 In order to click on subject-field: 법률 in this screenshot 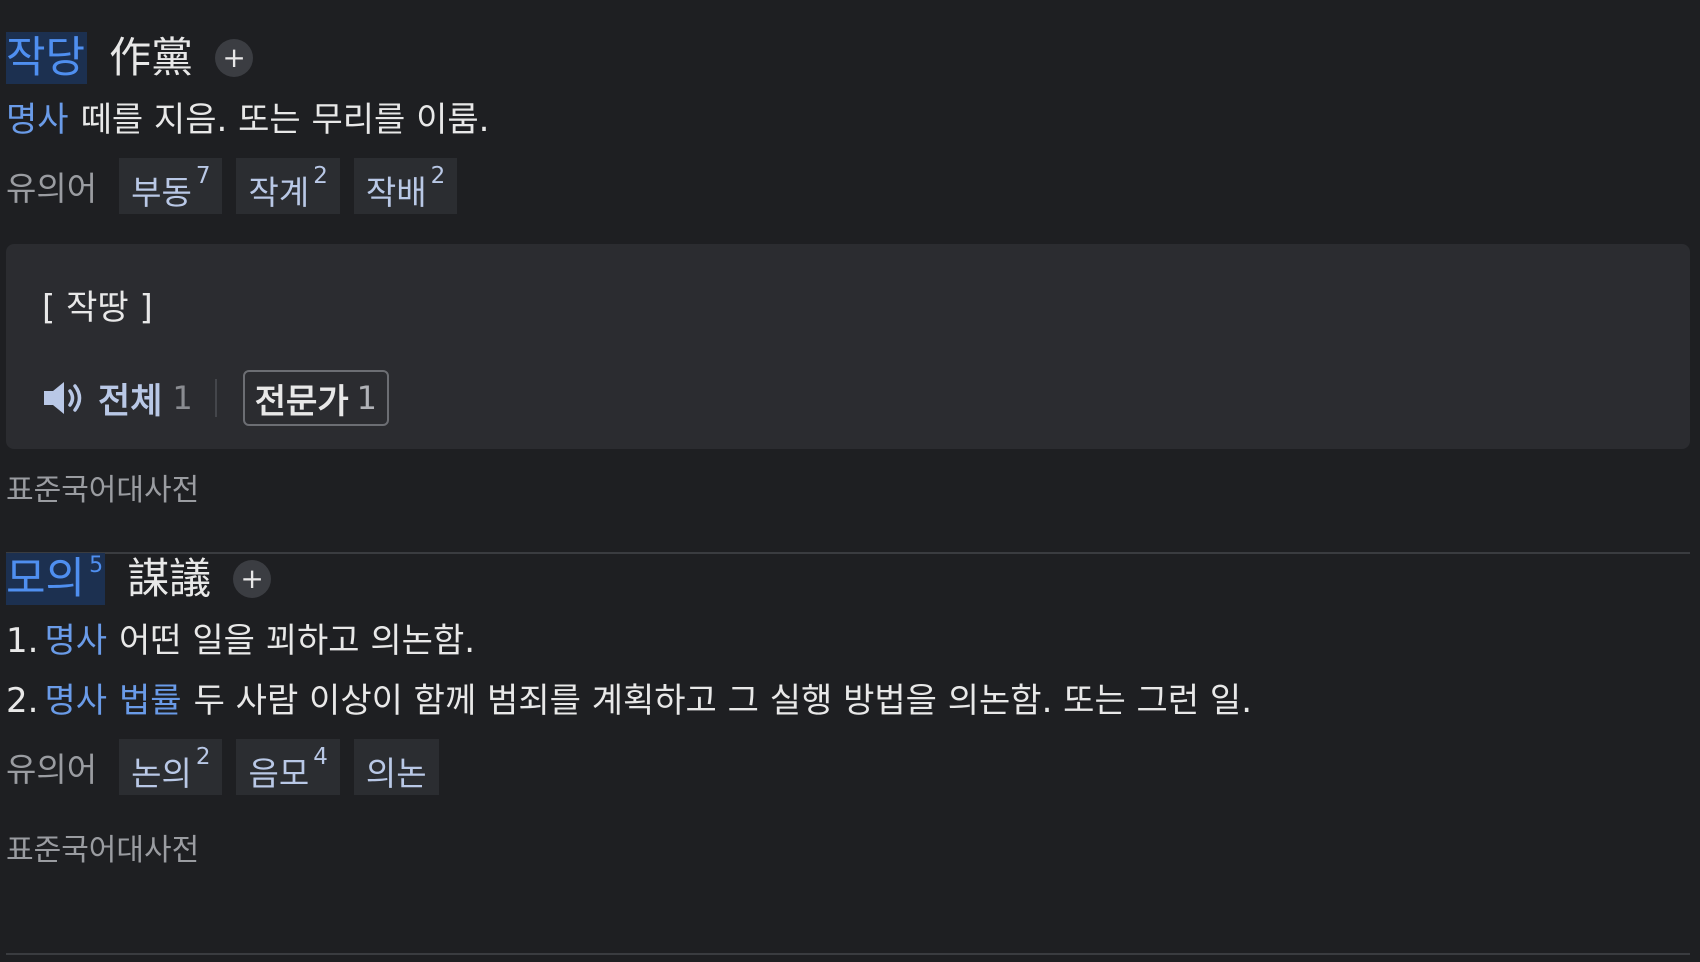, I will do `click(150, 701)`.